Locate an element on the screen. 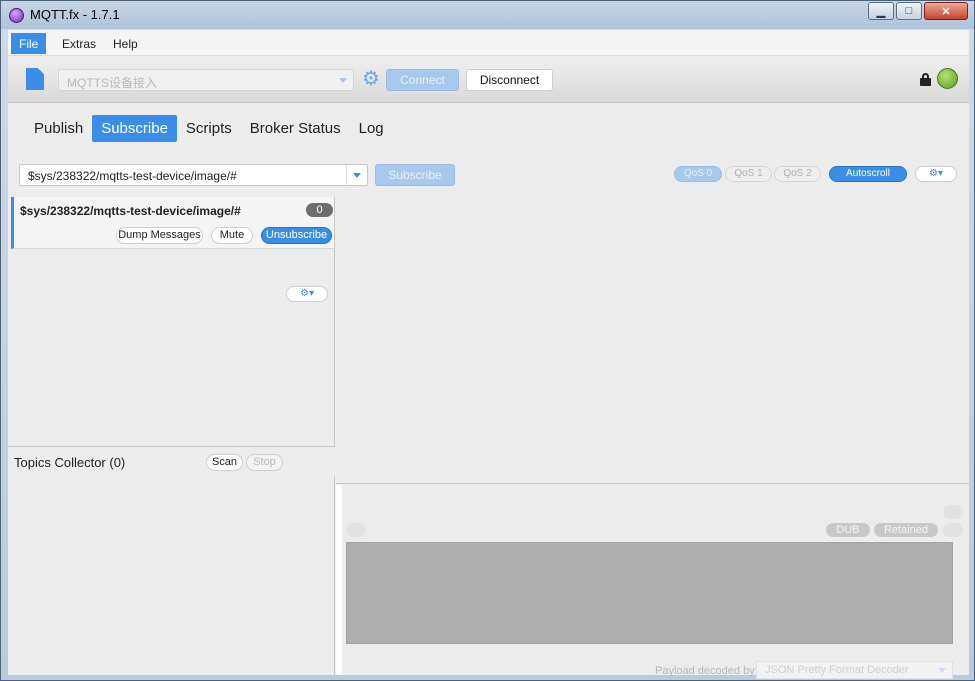  connection-settings-gear-icon: ⚙ is located at coordinates (371, 79).